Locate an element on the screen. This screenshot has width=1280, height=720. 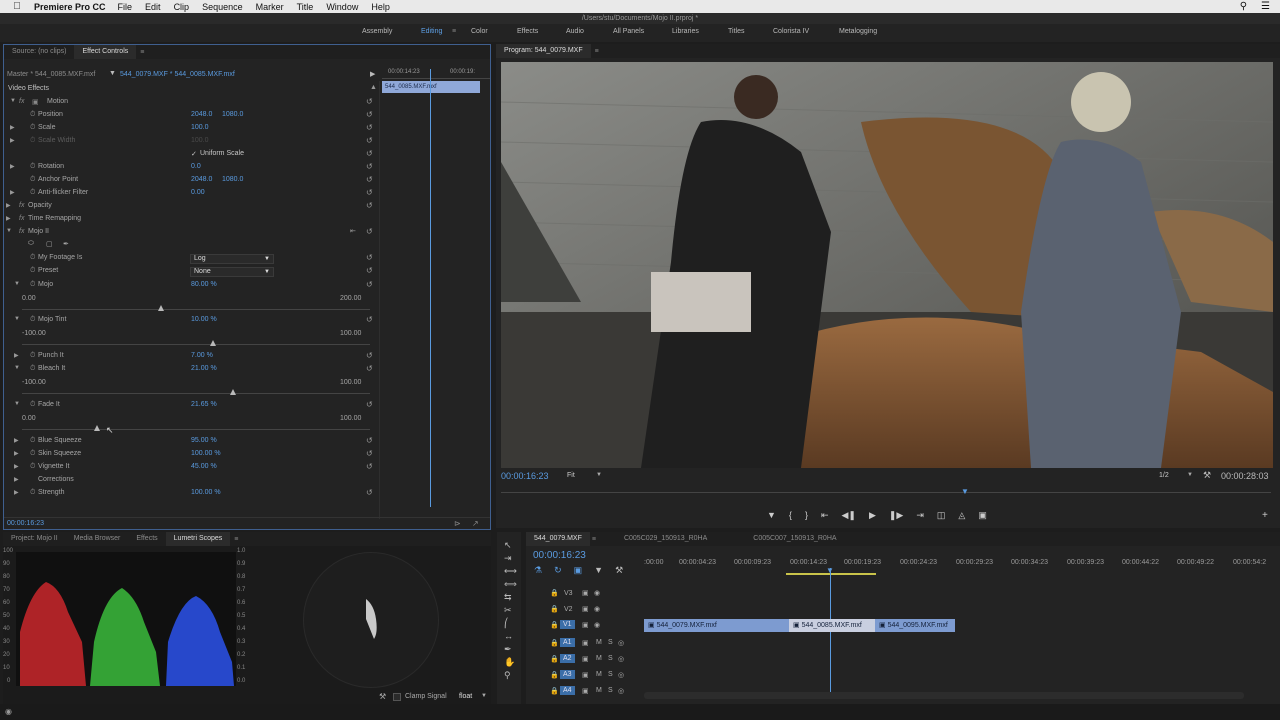
clamp-signal-checkbox is located at coordinates (397, 697).